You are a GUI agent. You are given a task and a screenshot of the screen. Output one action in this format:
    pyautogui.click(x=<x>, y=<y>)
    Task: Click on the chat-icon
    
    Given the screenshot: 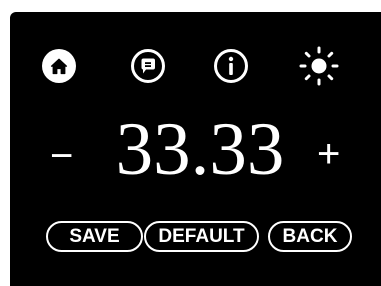 What is the action you would take?
    pyautogui.click(x=148, y=66)
    